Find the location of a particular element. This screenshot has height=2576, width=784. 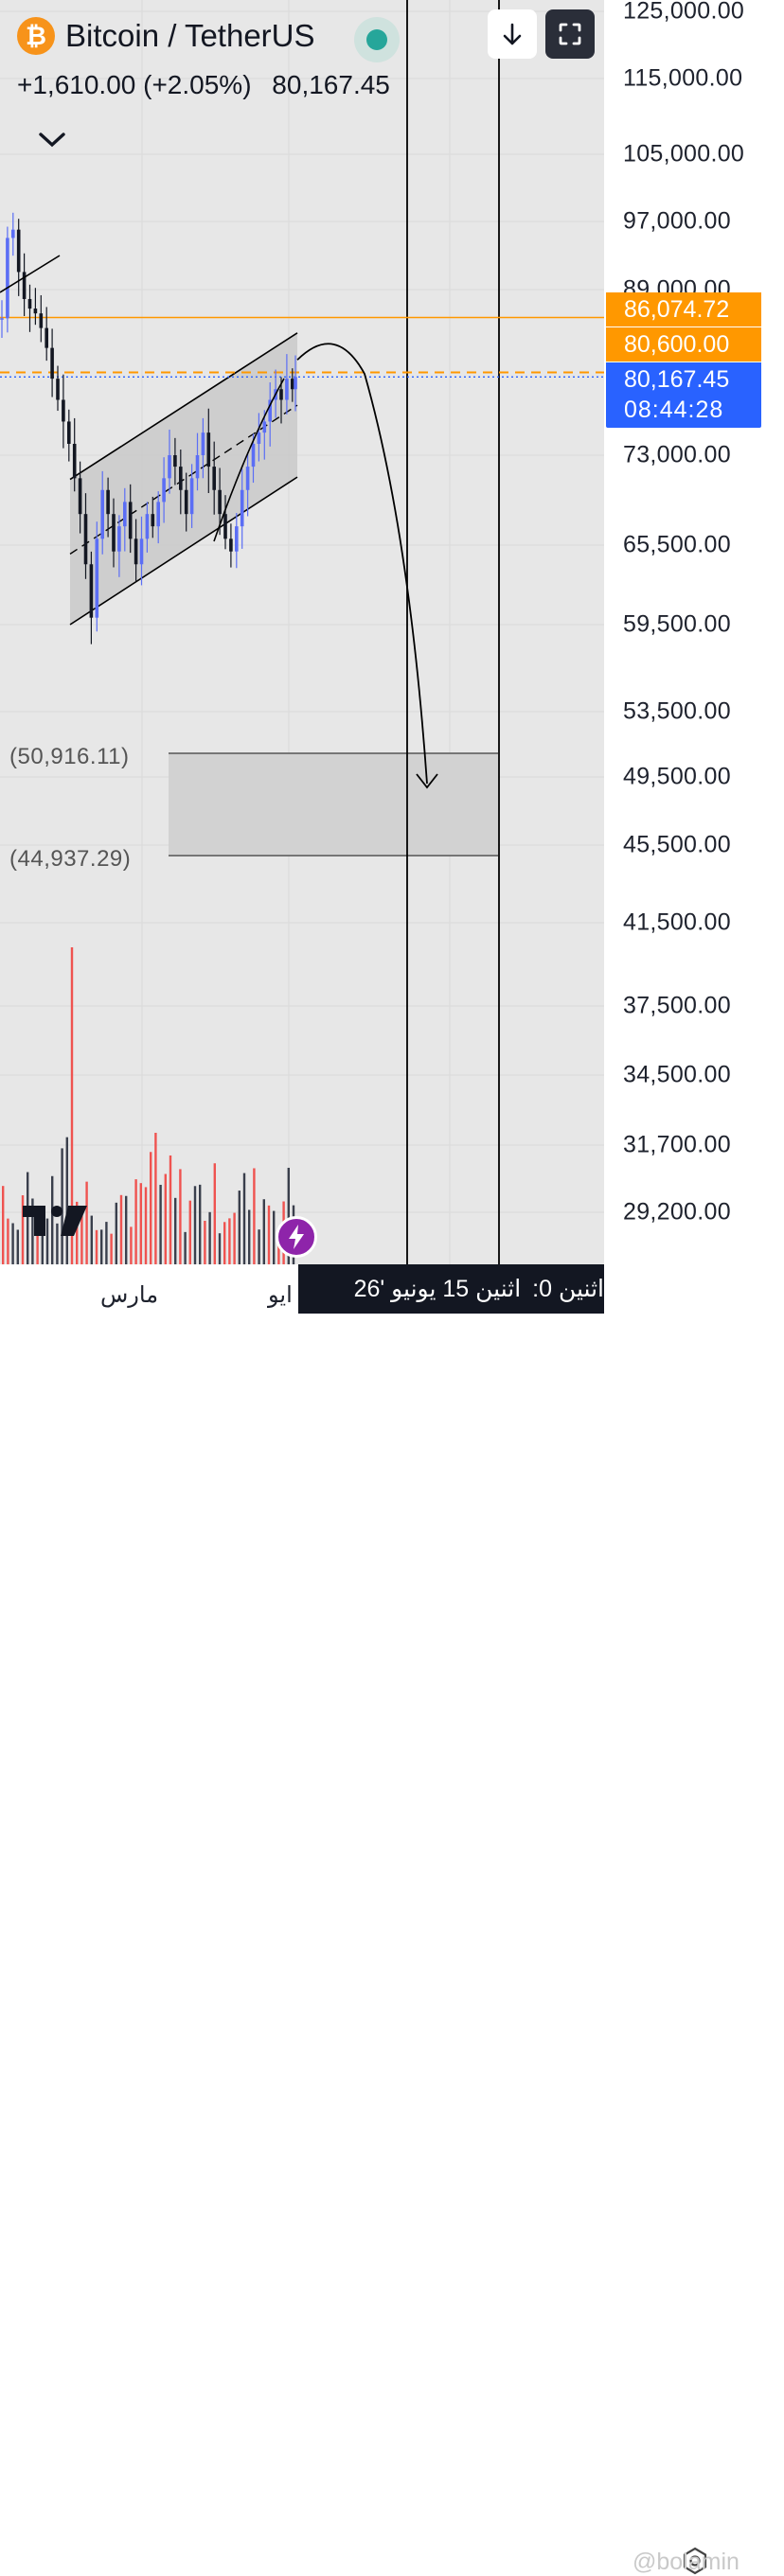

price-tick-label: 34,500.00 is located at coordinates (677, 1074).